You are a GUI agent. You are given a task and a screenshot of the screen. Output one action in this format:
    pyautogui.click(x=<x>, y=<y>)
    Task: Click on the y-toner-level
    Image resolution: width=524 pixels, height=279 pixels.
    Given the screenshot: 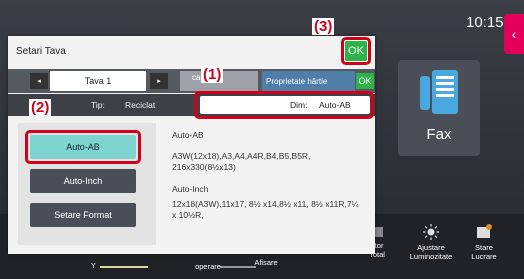 What is the action you would take?
    pyautogui.click(x=124, y=267)
    